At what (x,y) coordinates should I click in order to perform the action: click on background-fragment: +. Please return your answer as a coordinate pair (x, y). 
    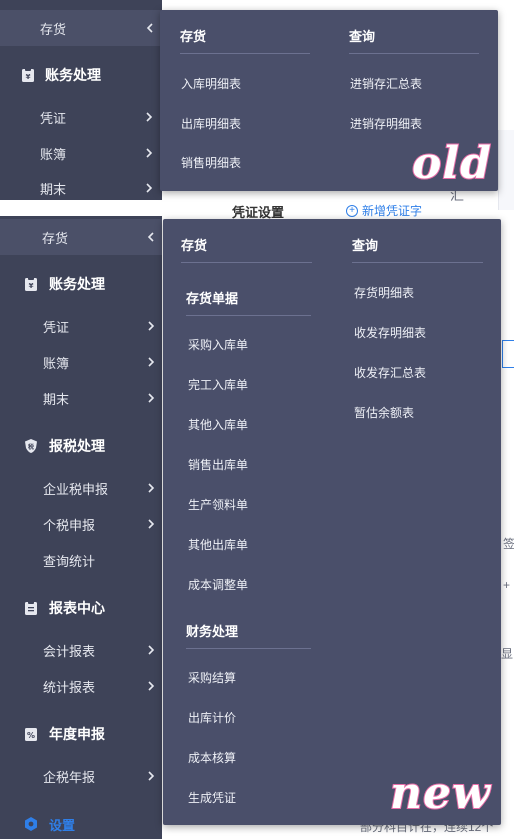
    Looking at the image, I should click on (507, 585).